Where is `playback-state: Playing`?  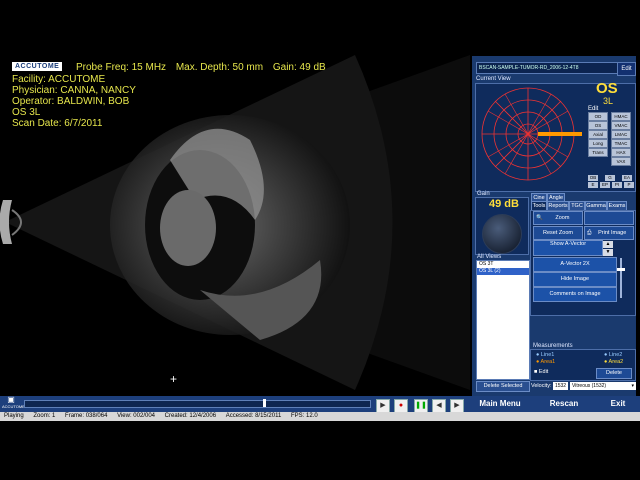 playback-state: Playing is located at coordinates (14, 416).